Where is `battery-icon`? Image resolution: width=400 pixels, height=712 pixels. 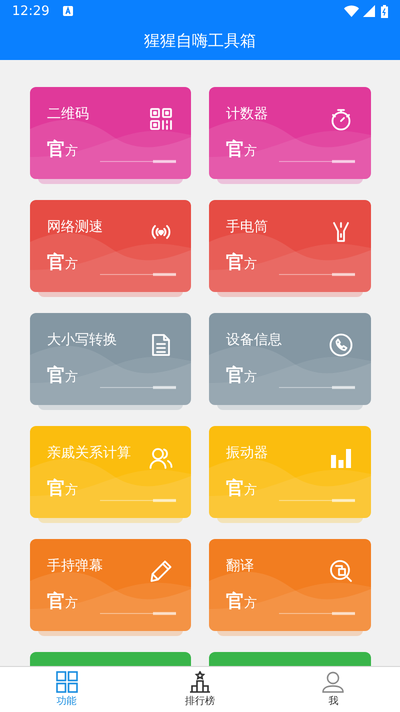 battery-icon is located at coordinates (384, 11).